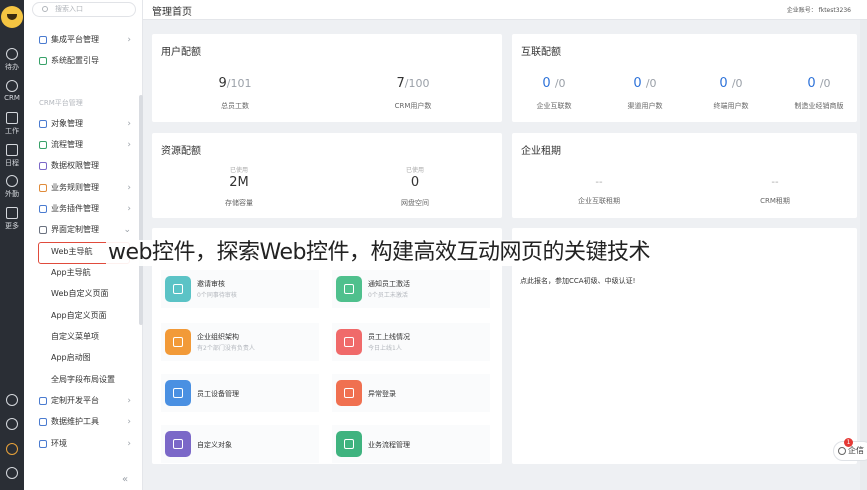 The image size is (867, 490). I want to click on stat-total: /100, so click(417, 83).